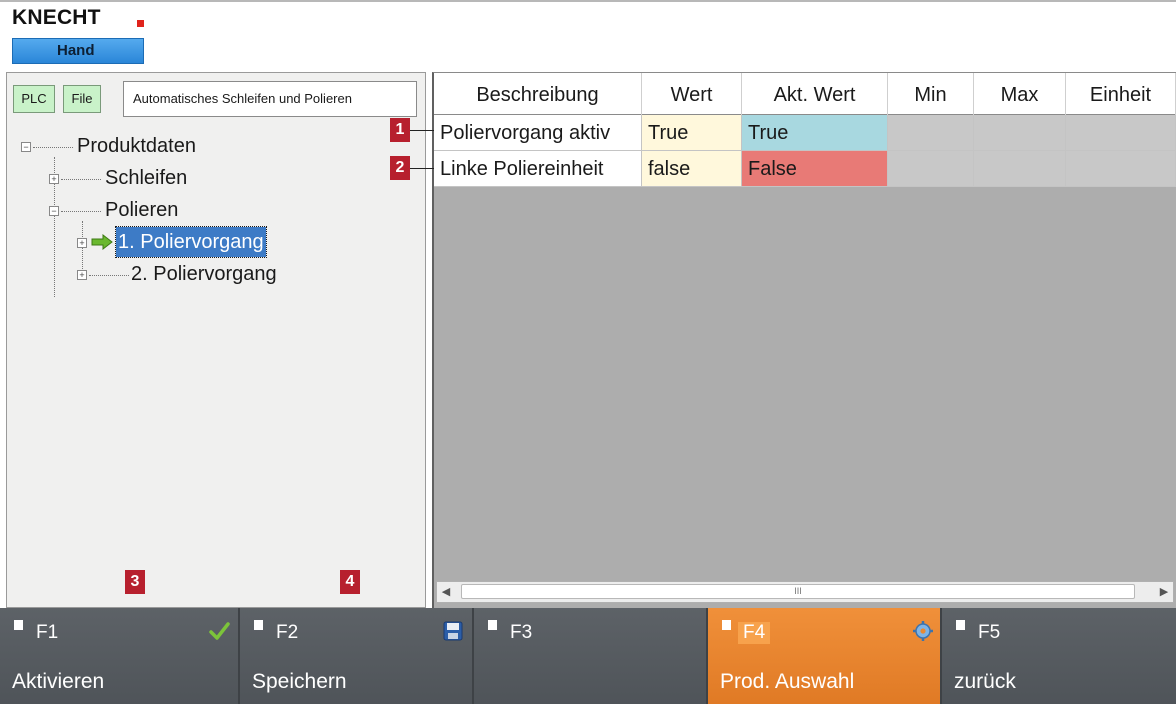 The height and width of the screenshot is (704, 1176). I want to click on fkey-id: F5, so click(989, 632).